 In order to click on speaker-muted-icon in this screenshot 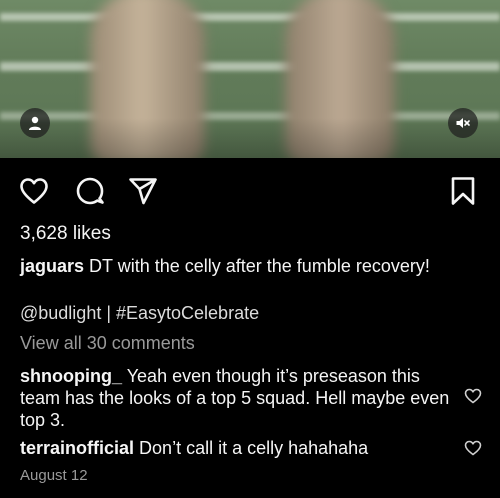, I will do `click(463, 123)`.